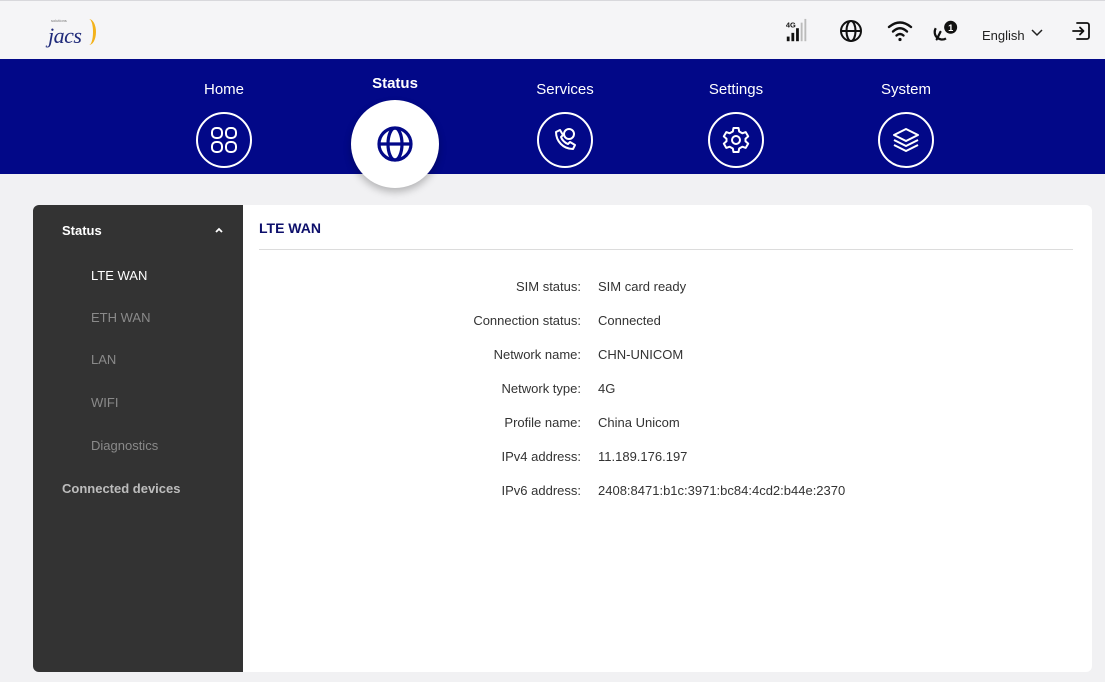  Describe the element at coordinates (736, 89) in the screenshot. I see `nav-label-settings: Settings` at that location.